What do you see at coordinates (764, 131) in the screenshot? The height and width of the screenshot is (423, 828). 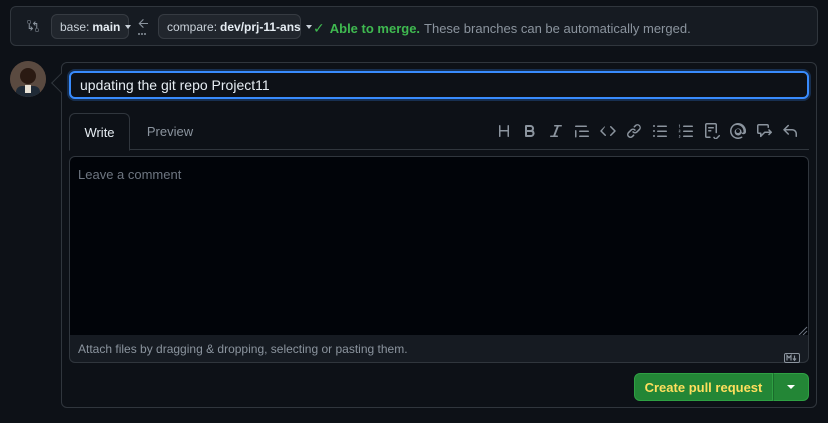 I see `cross-reference-icon` at bounding box center [764, 131].